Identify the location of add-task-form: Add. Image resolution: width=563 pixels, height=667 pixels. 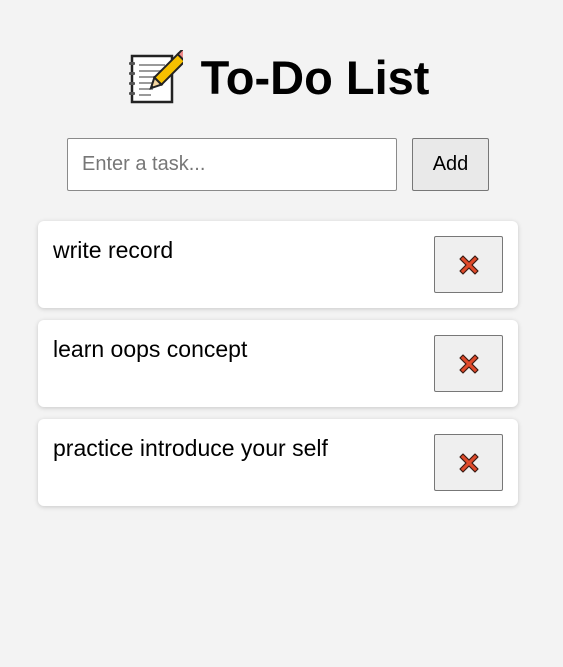
(278, 164).